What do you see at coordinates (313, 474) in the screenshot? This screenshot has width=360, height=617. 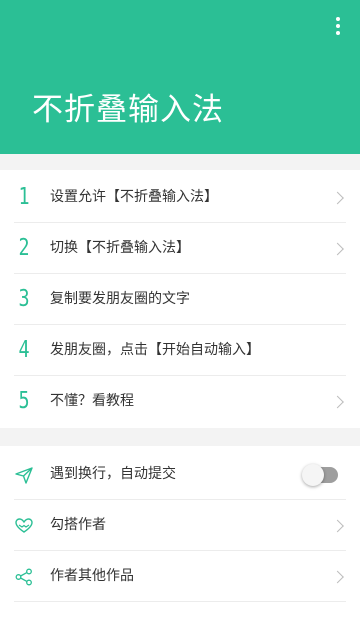 I see `toggle-knob` at bounding box center [313, 474].